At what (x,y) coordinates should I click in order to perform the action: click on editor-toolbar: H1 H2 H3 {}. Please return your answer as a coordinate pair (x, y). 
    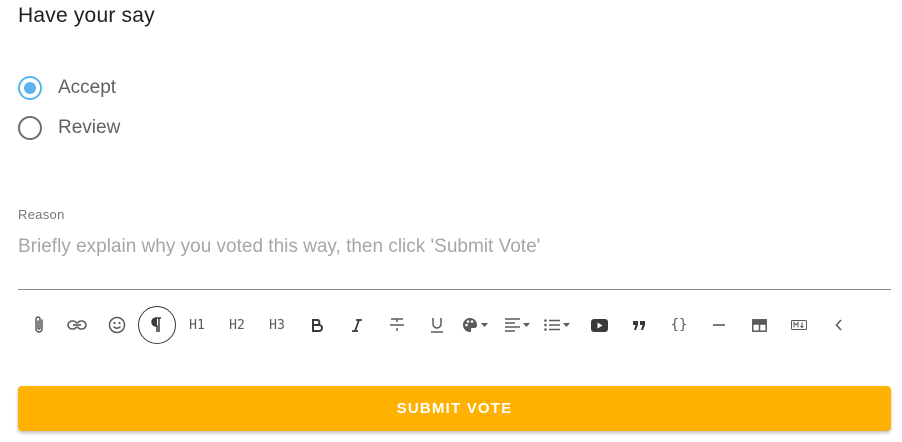
    Looking at the image, I should click on (454, 325).